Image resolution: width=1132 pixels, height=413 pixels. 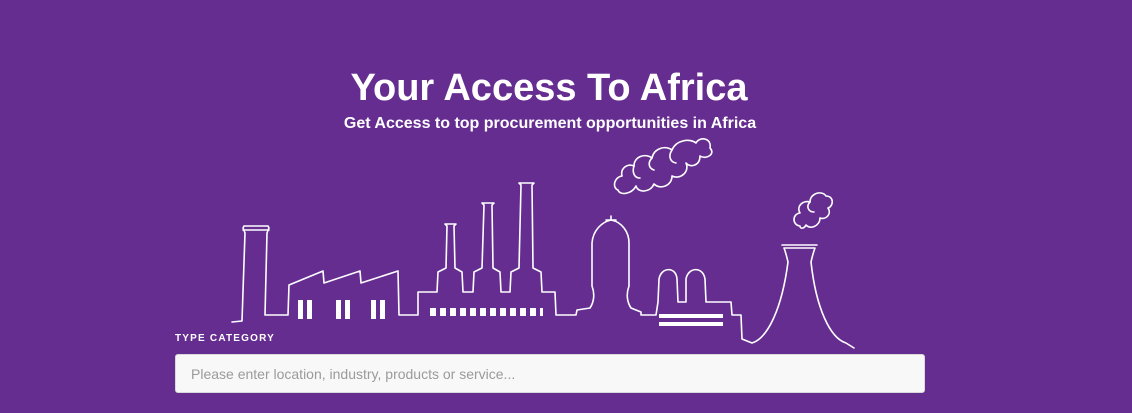 What do you see at coordinates (549, 88) in the screenshot?
I see `page-title: Your Access To Africa` at bounding box center [549, 88].